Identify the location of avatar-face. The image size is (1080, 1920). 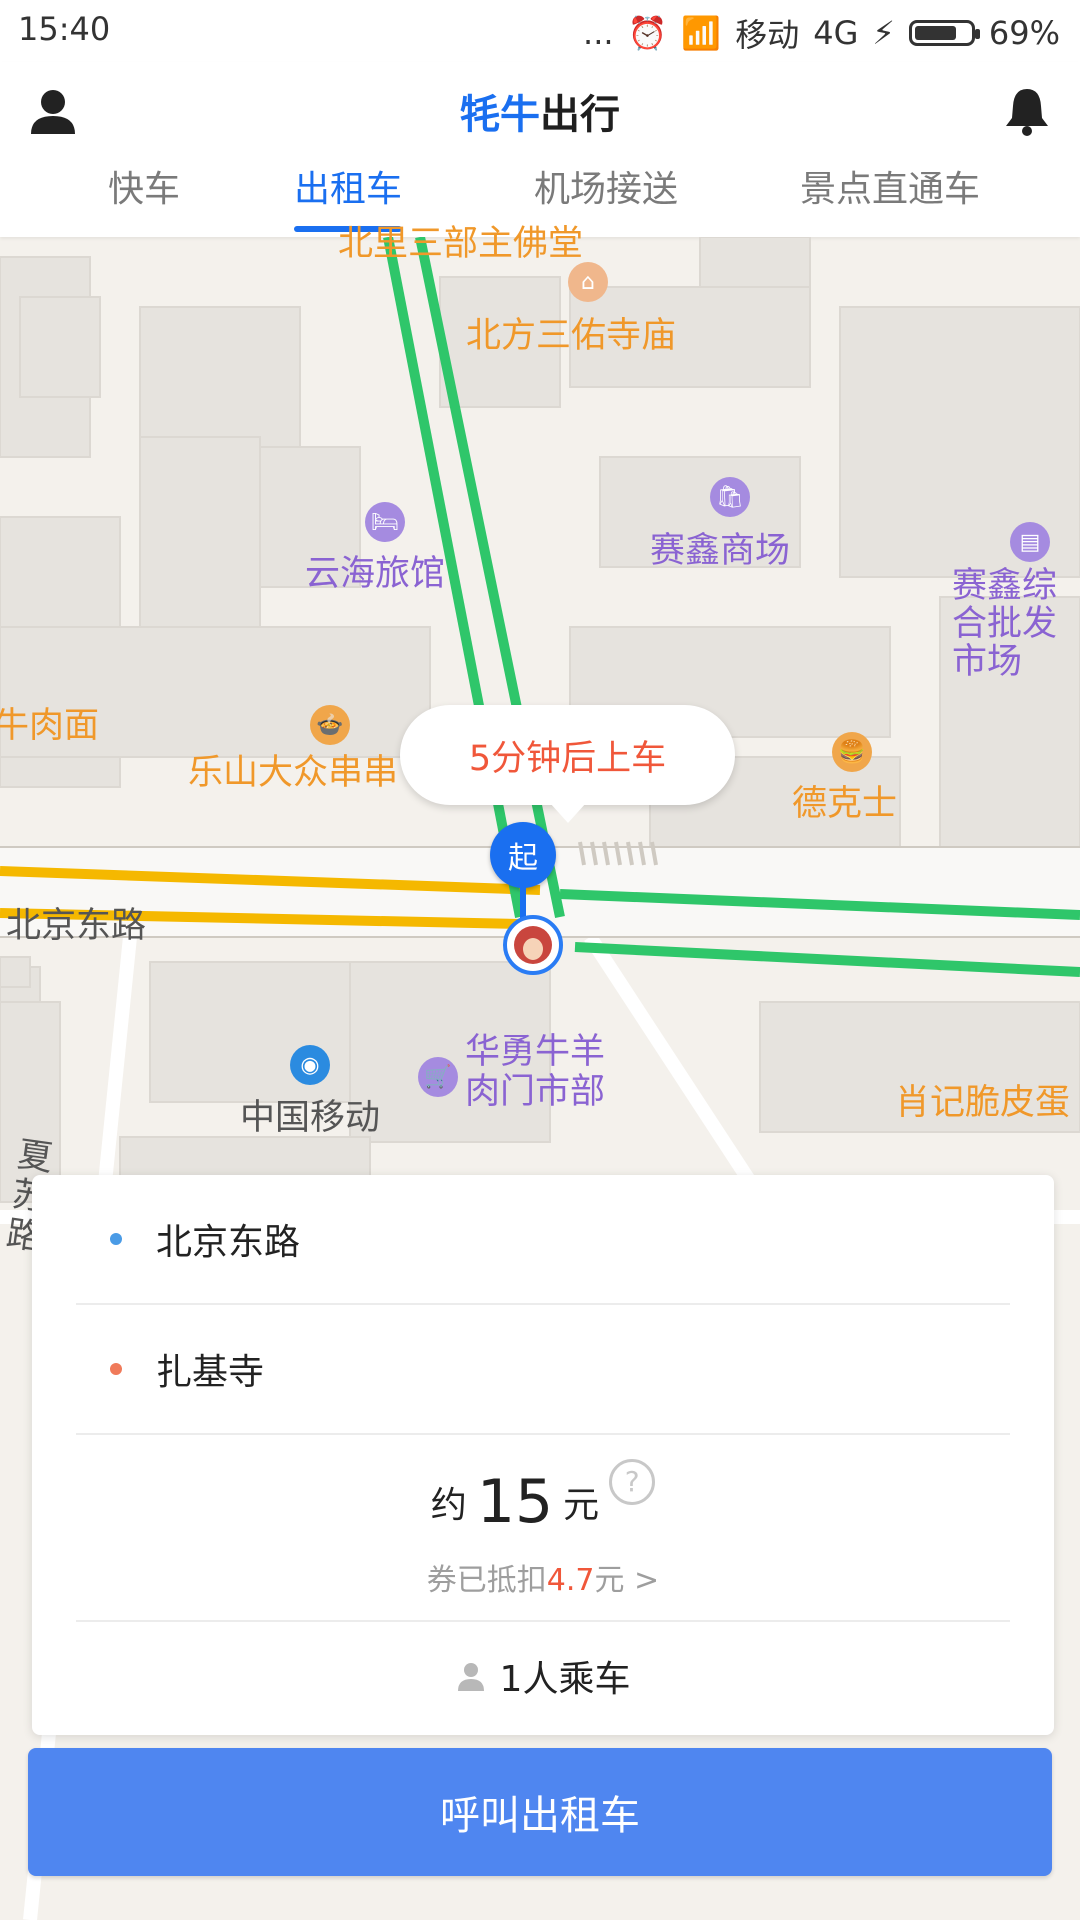
(533, 945).